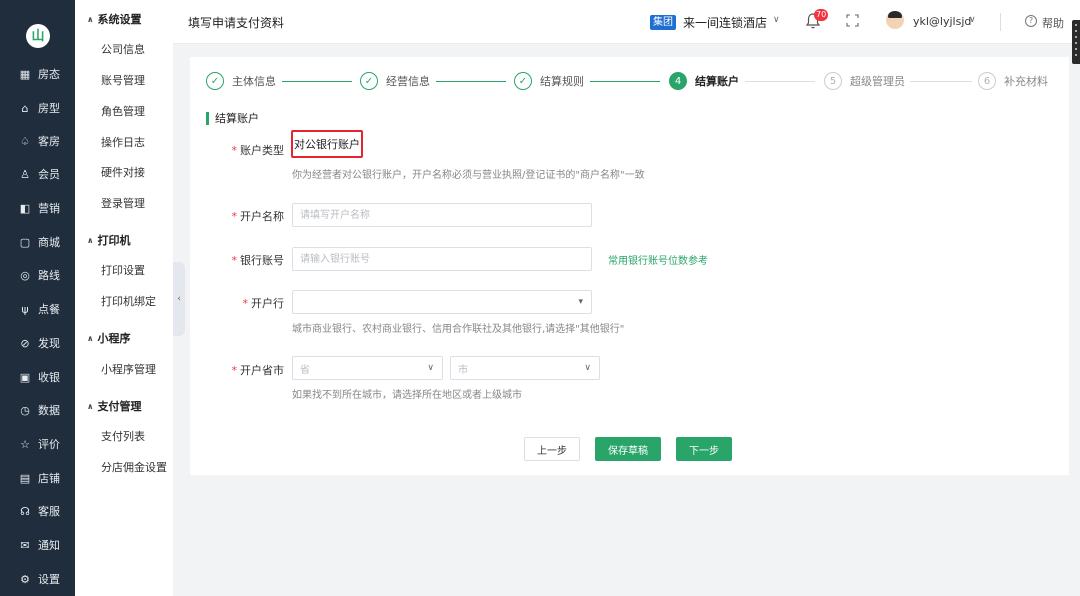 The image size is (1080, 596). I want to click on home-icon: ⌂, so click(25, 108).